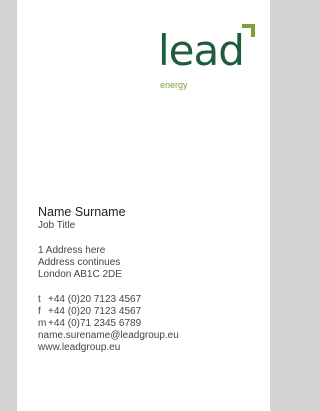  What do you see at coordinates (148, 312) in the screenshot?
I see `fax-line: f +44 (0)20 7123 4567` at bounding box center [148, 312].